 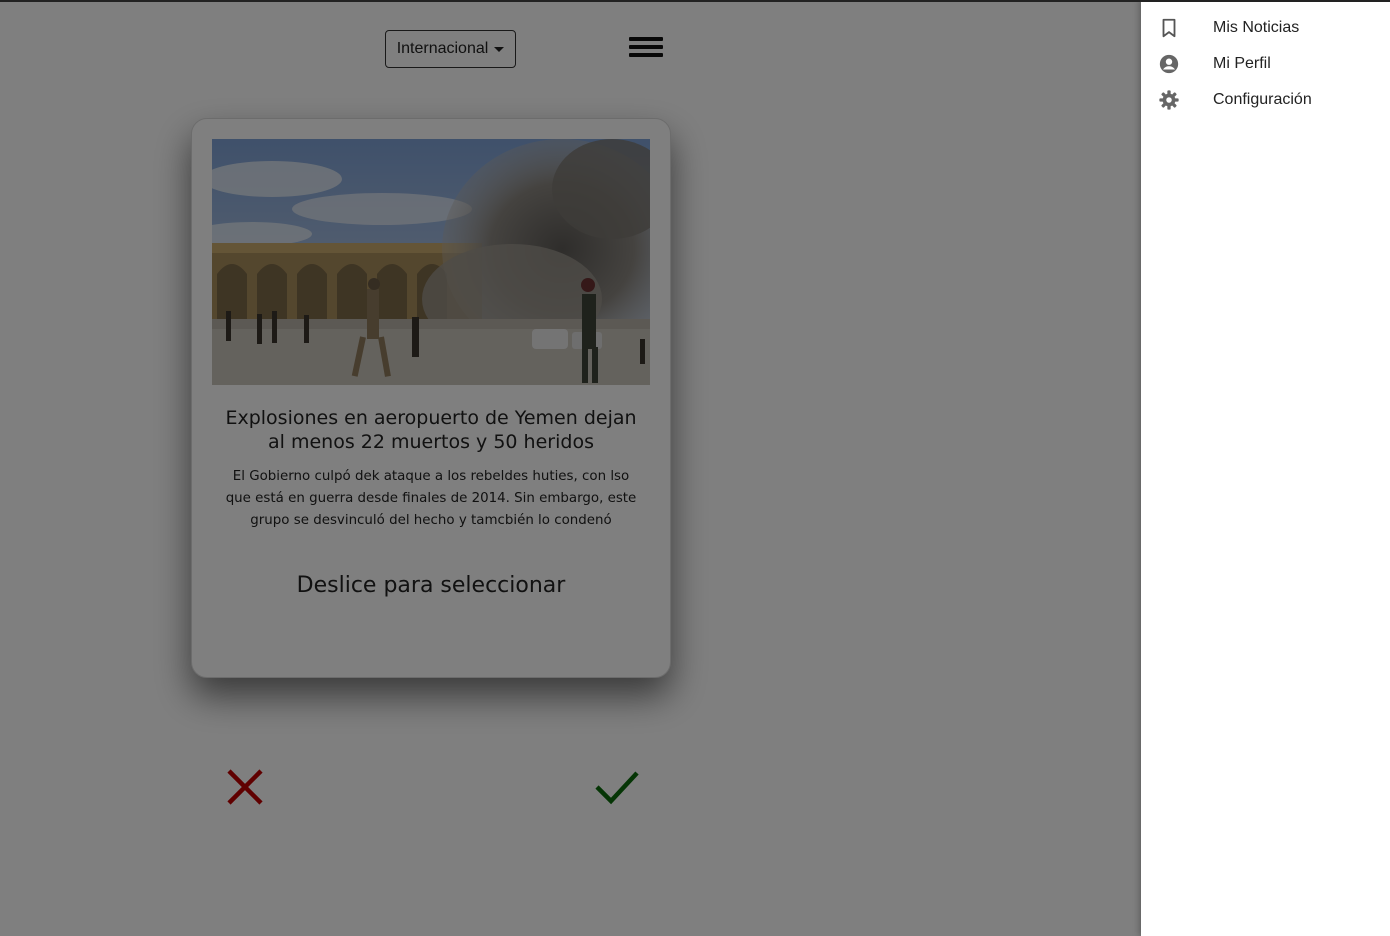 What do you see at coordinates (695, 1) in the screenshot?
I see `top-border` at bounding box center [695, 1].